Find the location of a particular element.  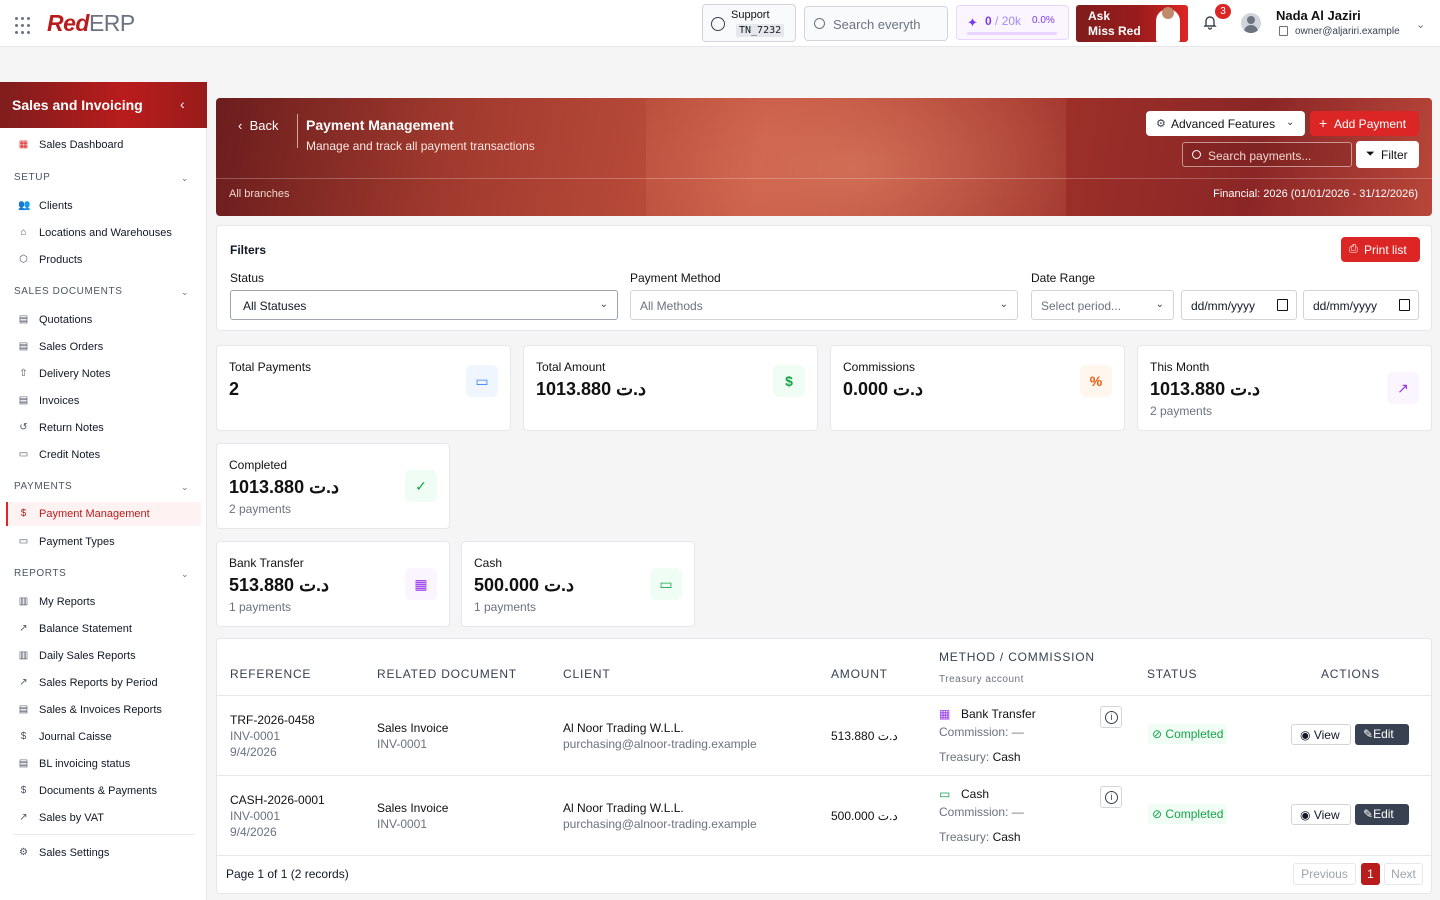

sidebar-section-payments: PAYMENTS is located at coordinates (43, 486).